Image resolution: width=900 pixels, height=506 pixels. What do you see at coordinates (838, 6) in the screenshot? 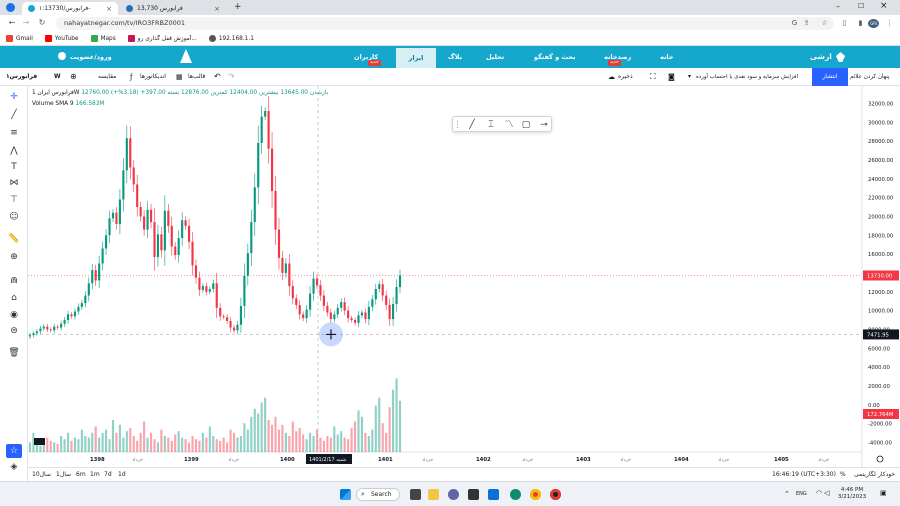
I see `window-minimize-icon: –` at bounding box center [838, 6].